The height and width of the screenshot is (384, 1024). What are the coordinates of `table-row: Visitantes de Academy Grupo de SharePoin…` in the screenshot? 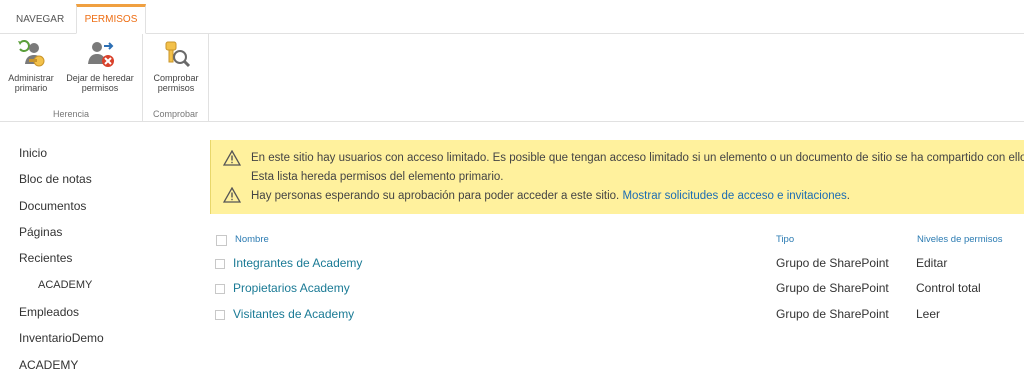 It's located at (617, 316).